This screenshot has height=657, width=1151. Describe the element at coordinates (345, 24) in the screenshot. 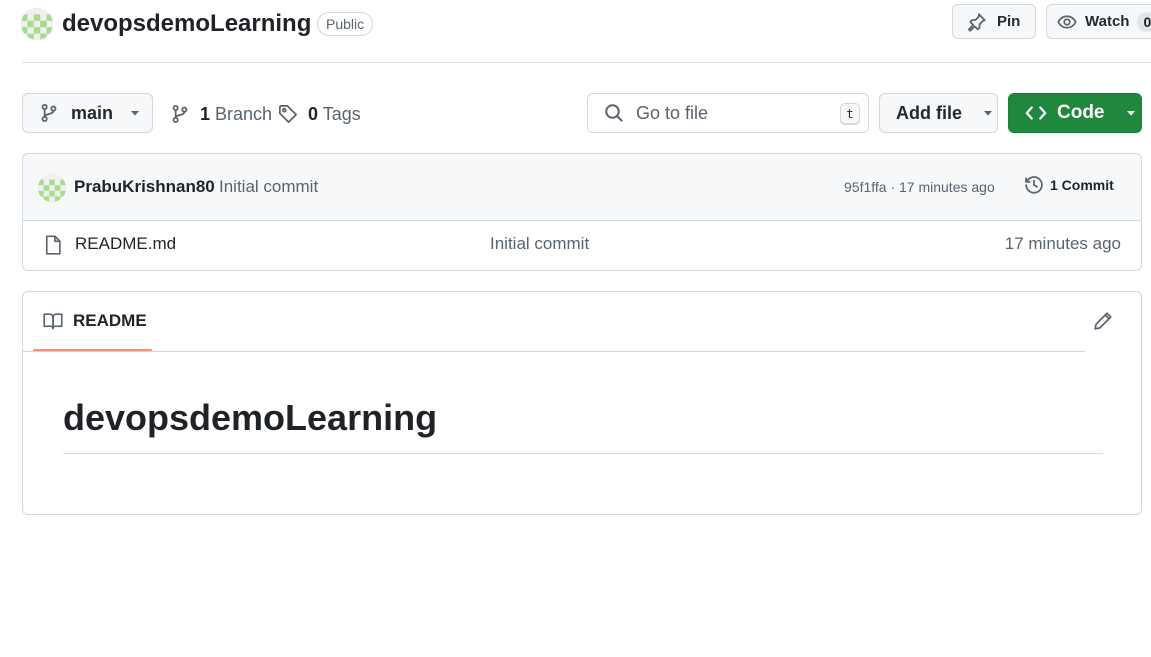

I see `visibility-badge: Public` at that location.